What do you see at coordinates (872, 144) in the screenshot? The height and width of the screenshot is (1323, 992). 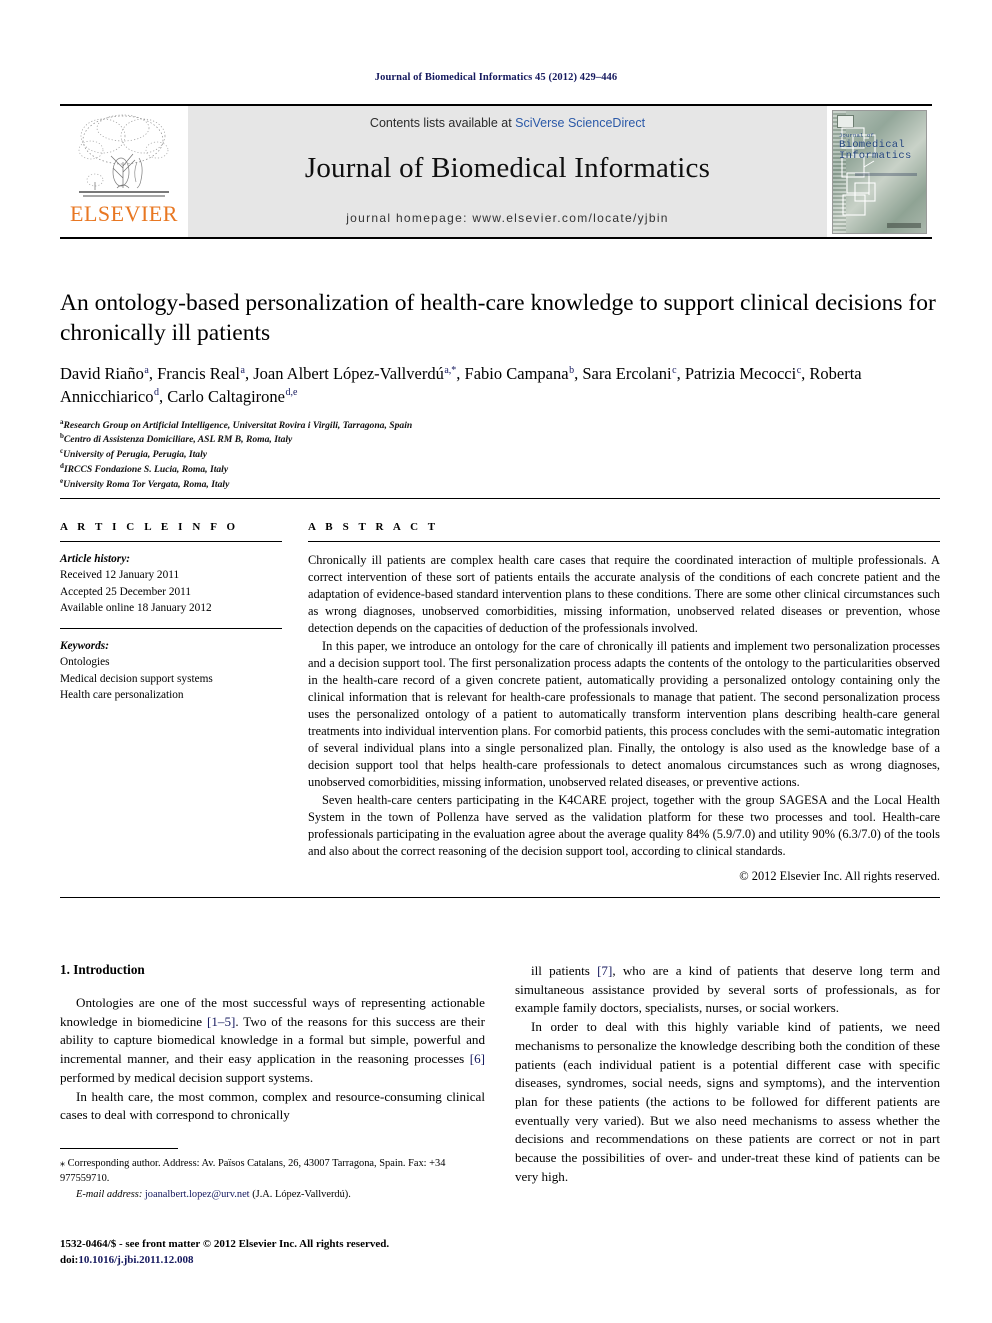 I see `cover-line-1: Biomedical` at bounding box center [872, 144].